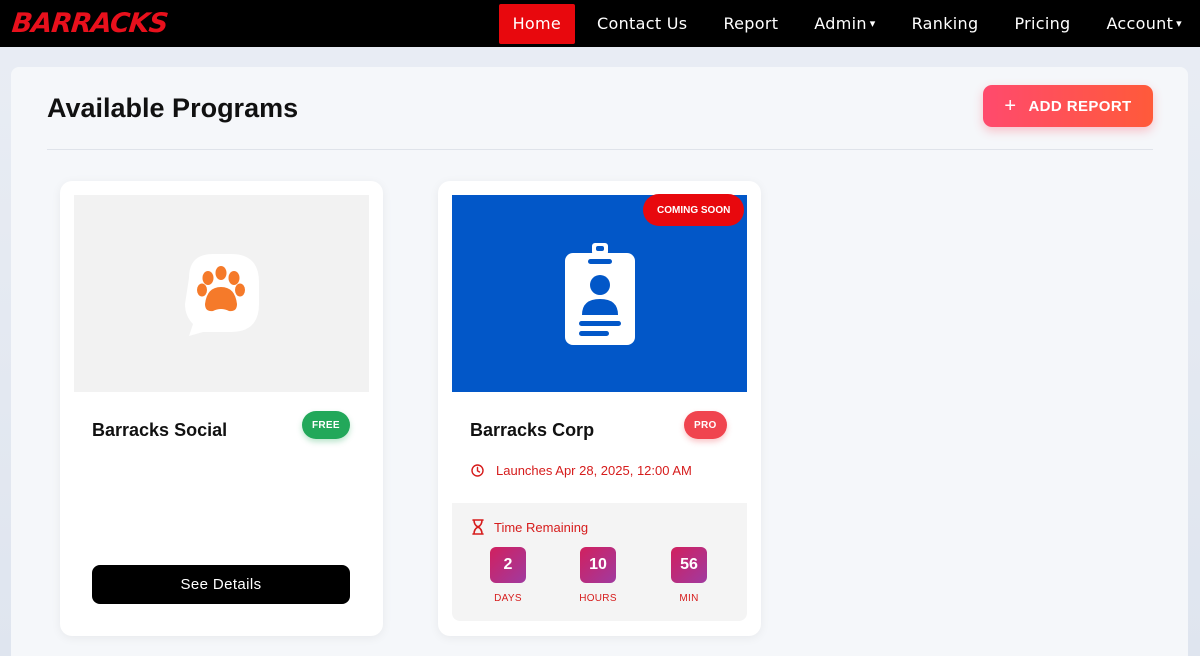 This screenshot has height=656, width=1200. I want to click on nav-label: Admin, so click(840, 23).